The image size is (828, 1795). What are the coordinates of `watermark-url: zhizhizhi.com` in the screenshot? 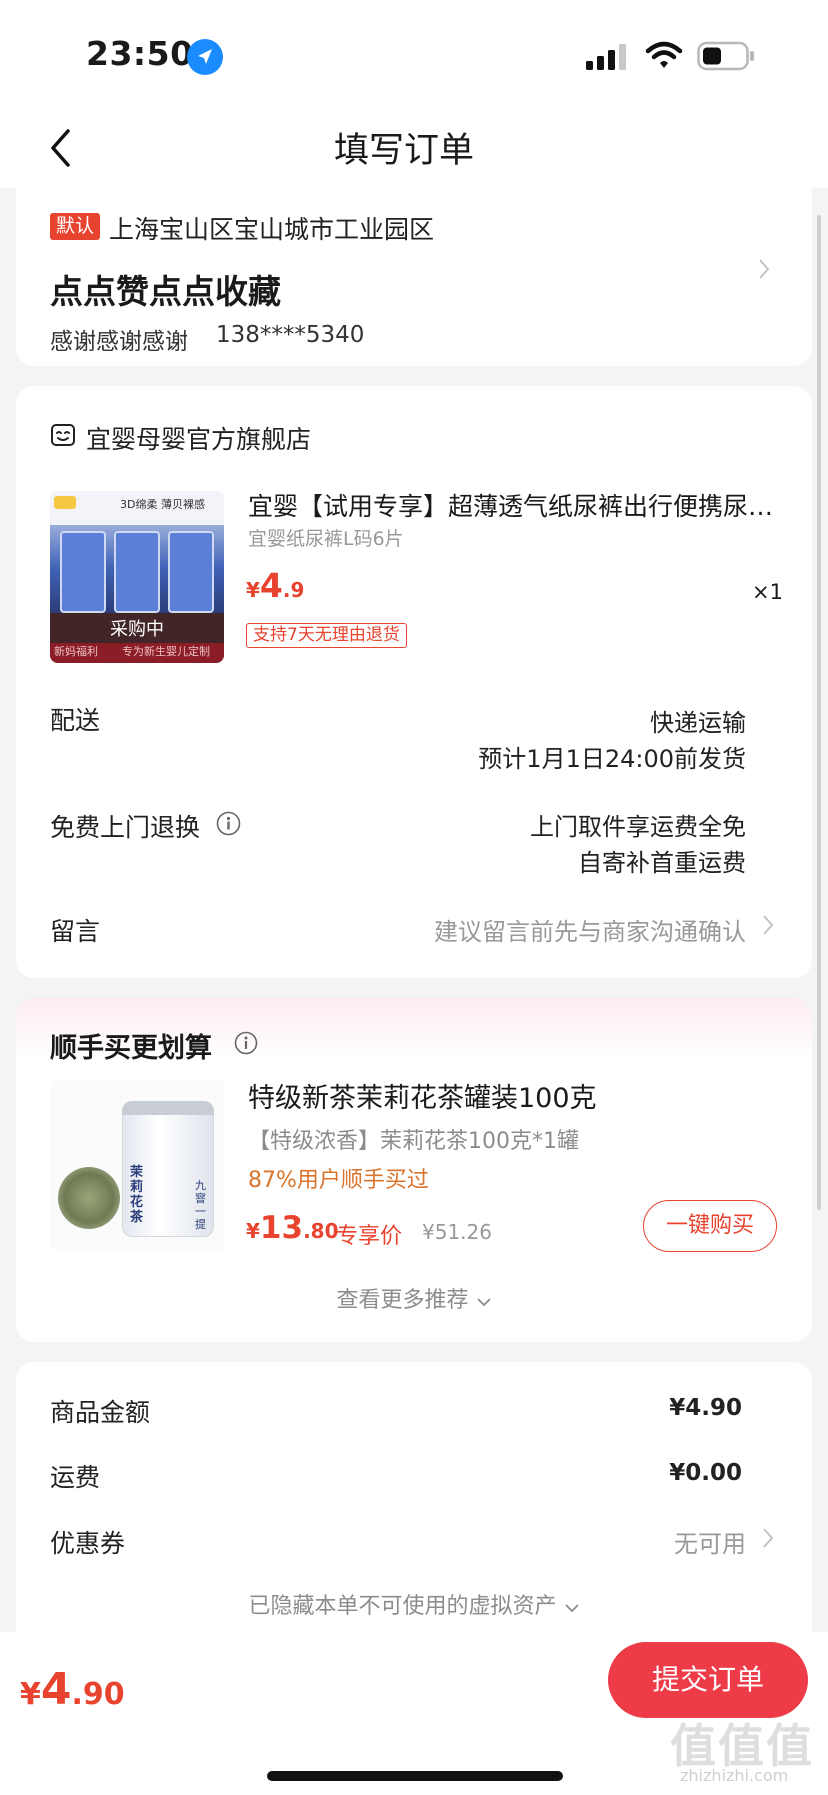 It's located at (734, 1775).